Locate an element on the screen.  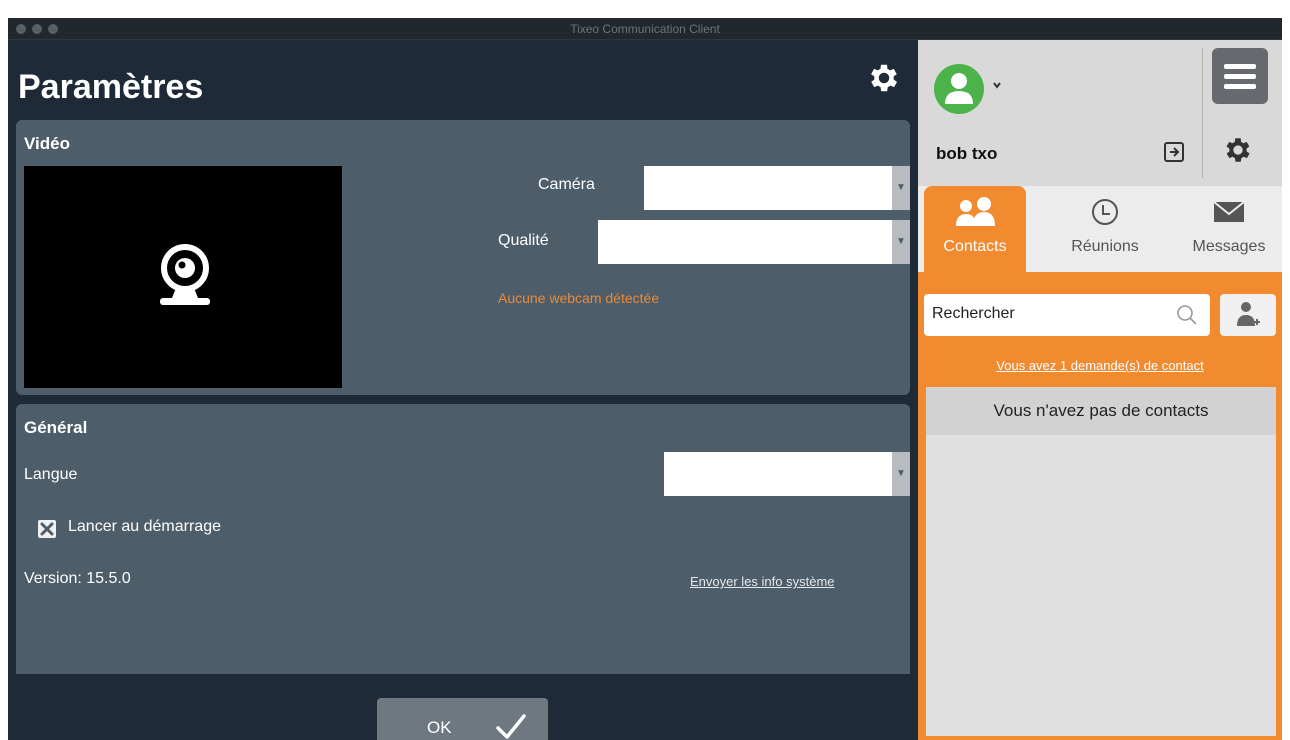
avatar is located at coordinates (959, 89).